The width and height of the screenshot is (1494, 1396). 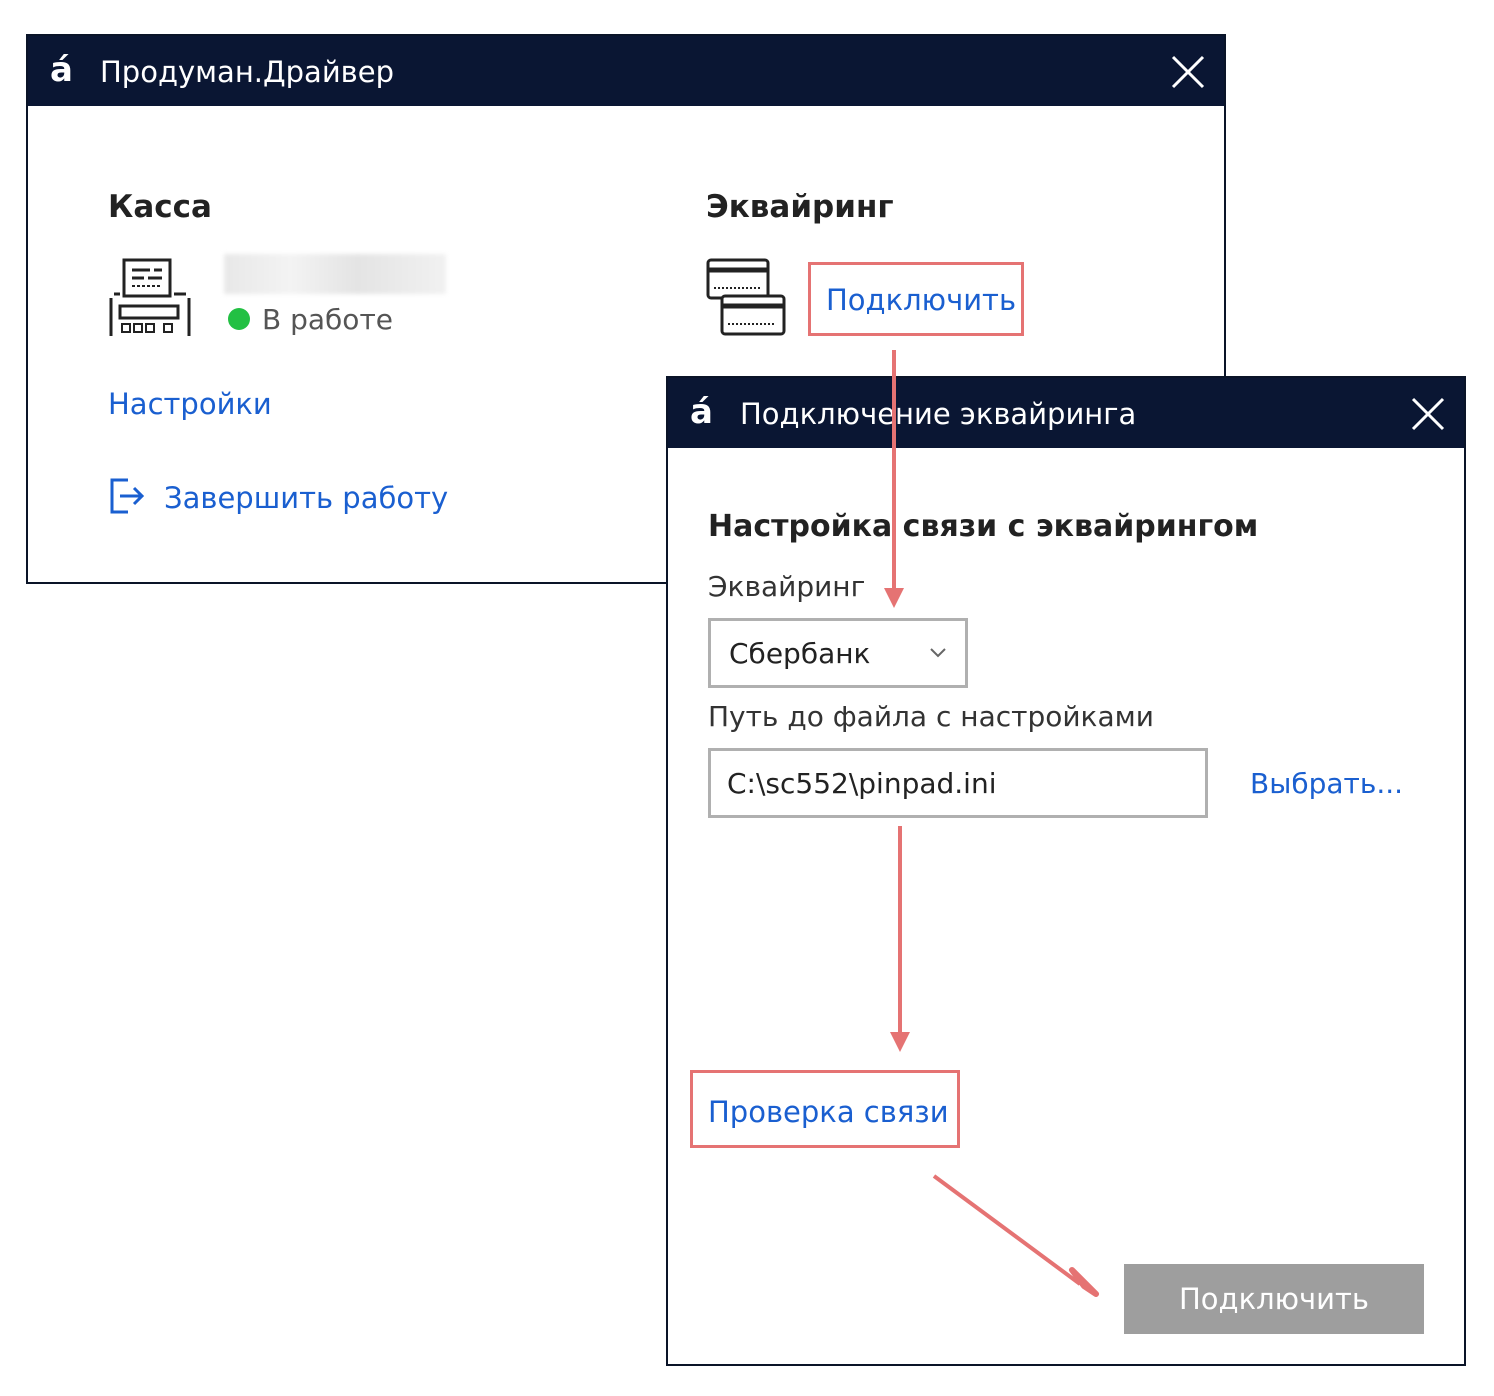 What do you see at coordinates (1188, 72) in the screenshot?
I see `close-icon` at bounding box center [1188, 72].